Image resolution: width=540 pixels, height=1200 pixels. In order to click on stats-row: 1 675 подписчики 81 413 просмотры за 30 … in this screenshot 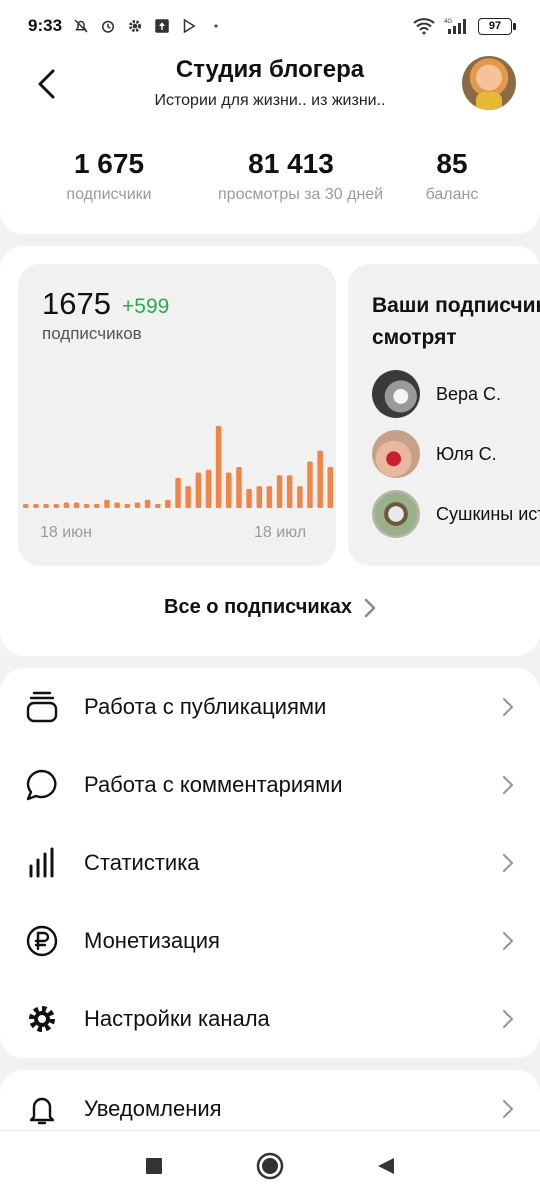, I will do `click(270, 176)`.